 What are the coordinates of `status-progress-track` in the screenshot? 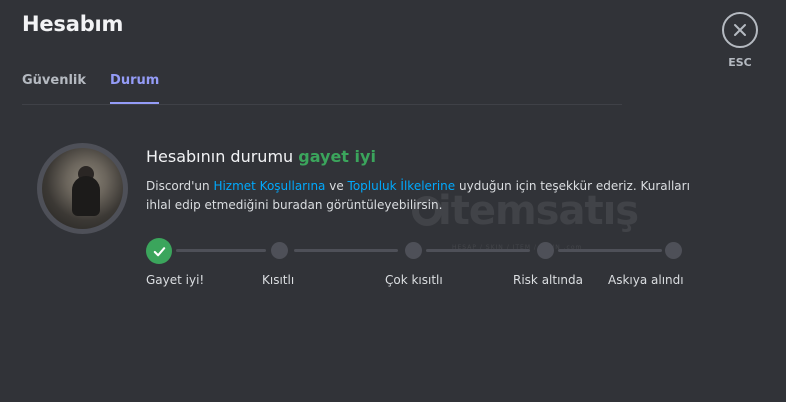 It's located at (416, 251).